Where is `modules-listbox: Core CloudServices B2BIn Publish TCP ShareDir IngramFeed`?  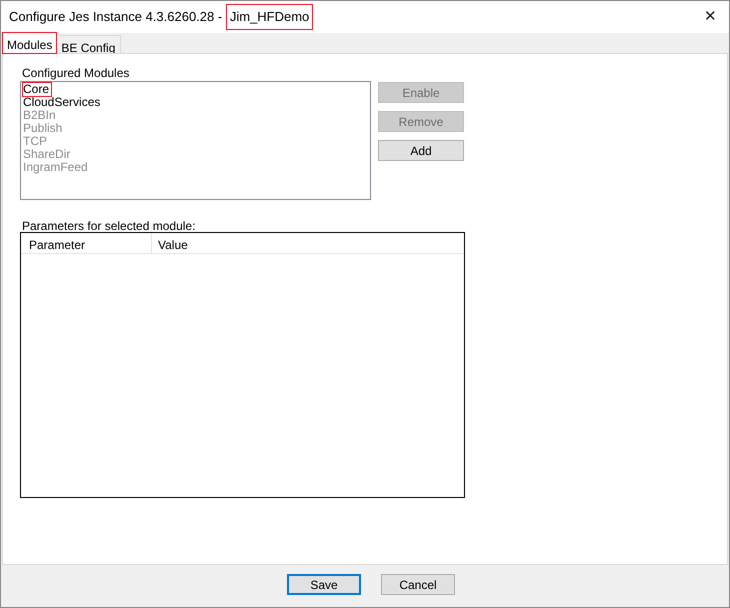
modules-listbox: Core CloudServices B2BIn Publish TCP ShareDir IngramFeed is located at coordinates (195, 140).